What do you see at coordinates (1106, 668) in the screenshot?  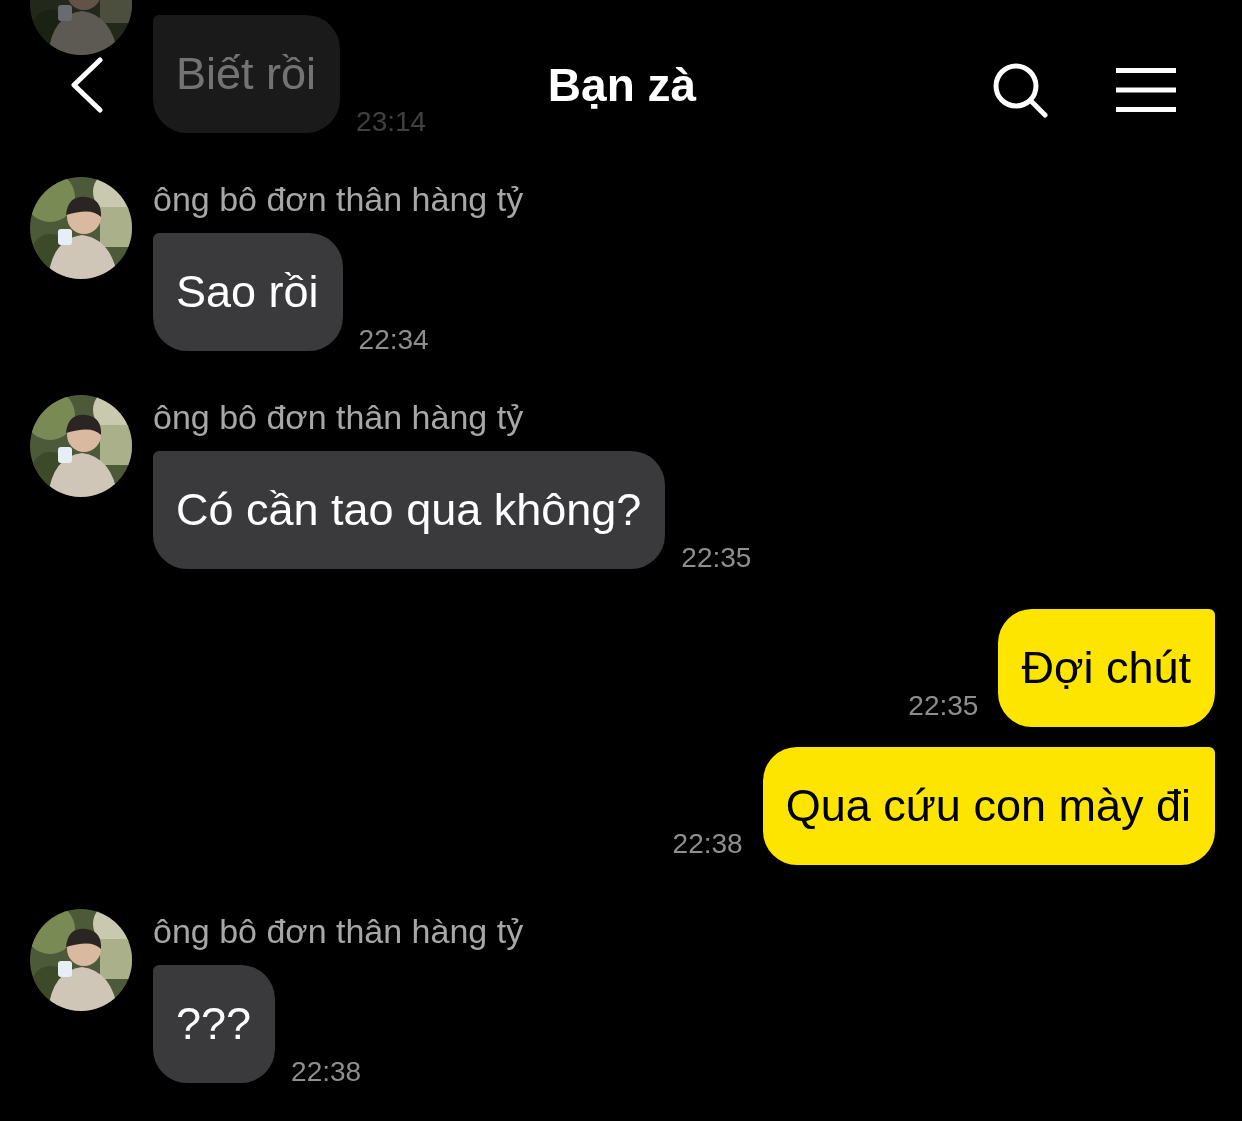 I see `message-bubble: Đợi chút` at bounding box center [1106, 668].